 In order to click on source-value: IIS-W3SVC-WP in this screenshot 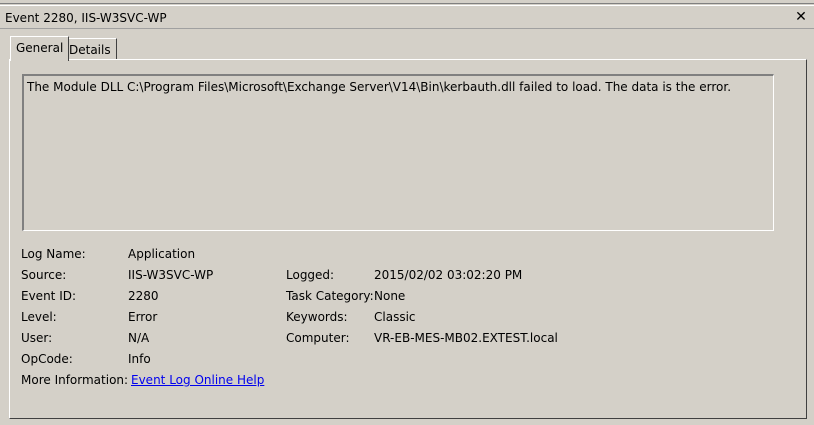, I will do `click(171, 275)`.